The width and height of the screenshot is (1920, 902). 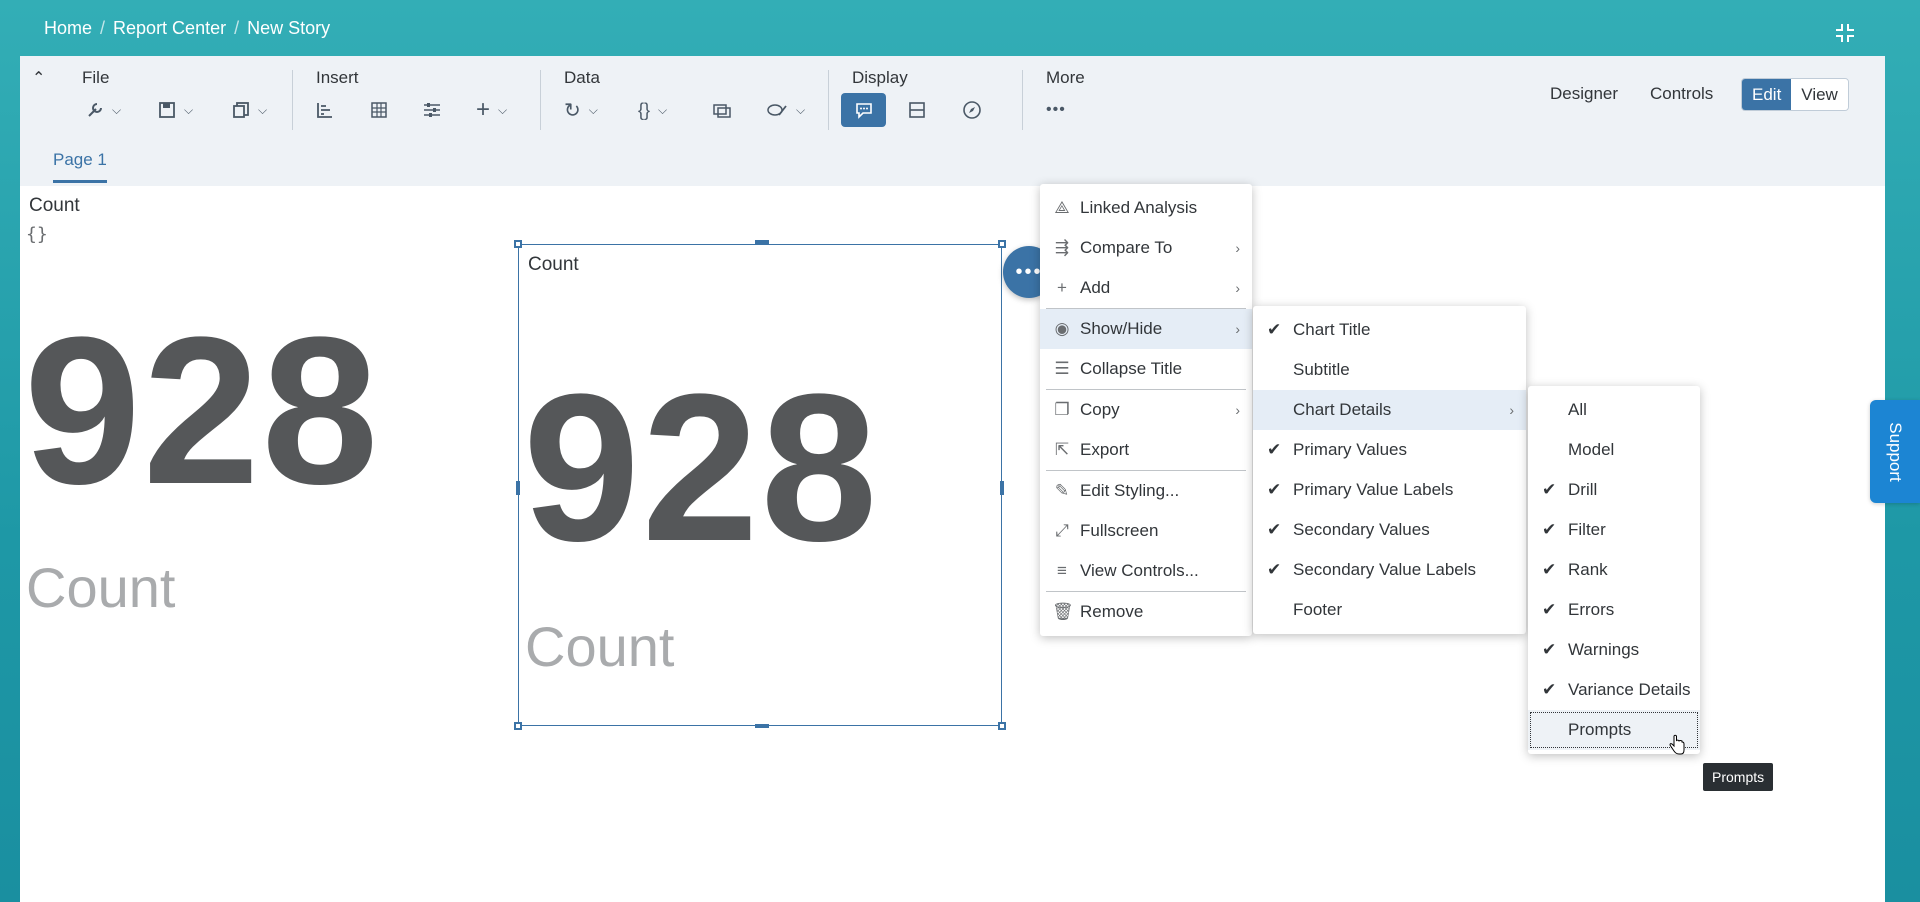 What do you see at coordinates (760, 485) in the screenshot?
I see `selected-numeric-tile: Count 928 Count` at bounding box center [760, 485].